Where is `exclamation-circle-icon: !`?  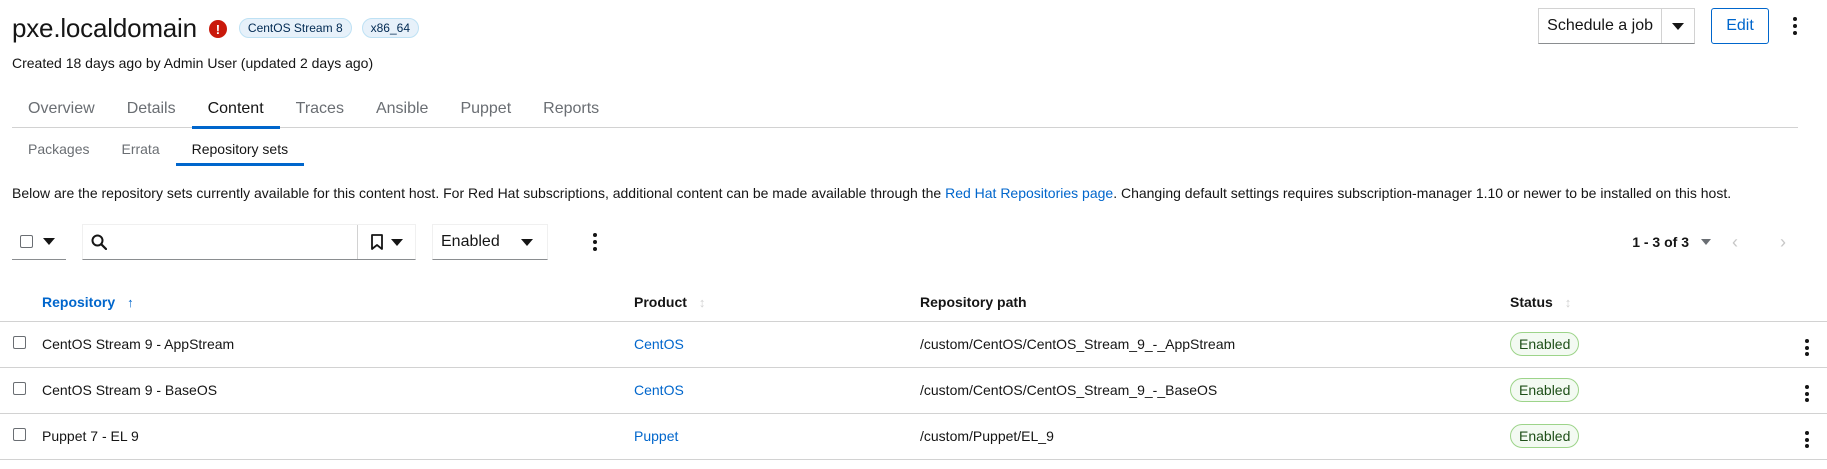 exclamation-circle-icon: ! is located at coordinates (217, 29).